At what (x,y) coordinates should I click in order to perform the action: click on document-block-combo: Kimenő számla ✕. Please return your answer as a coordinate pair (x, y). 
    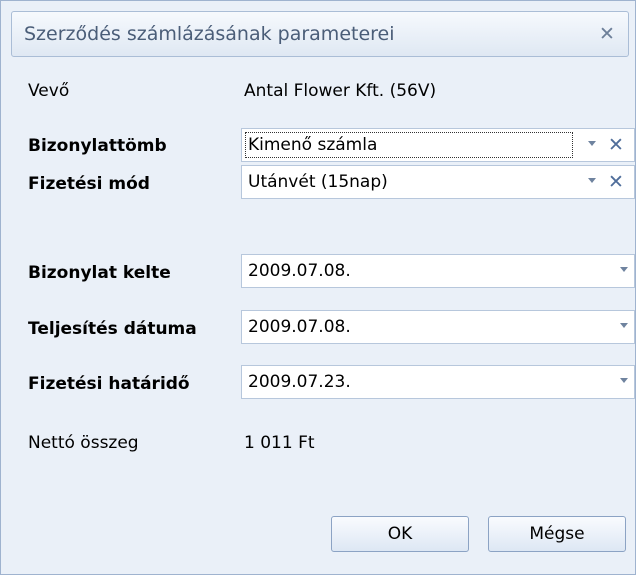
    Looking at the image, I should click on (438, 145).